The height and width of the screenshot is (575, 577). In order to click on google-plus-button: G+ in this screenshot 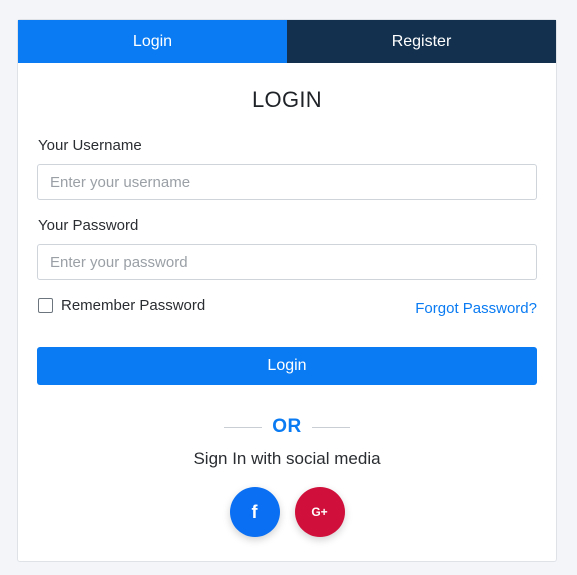, I will do `click(319, 512)`.